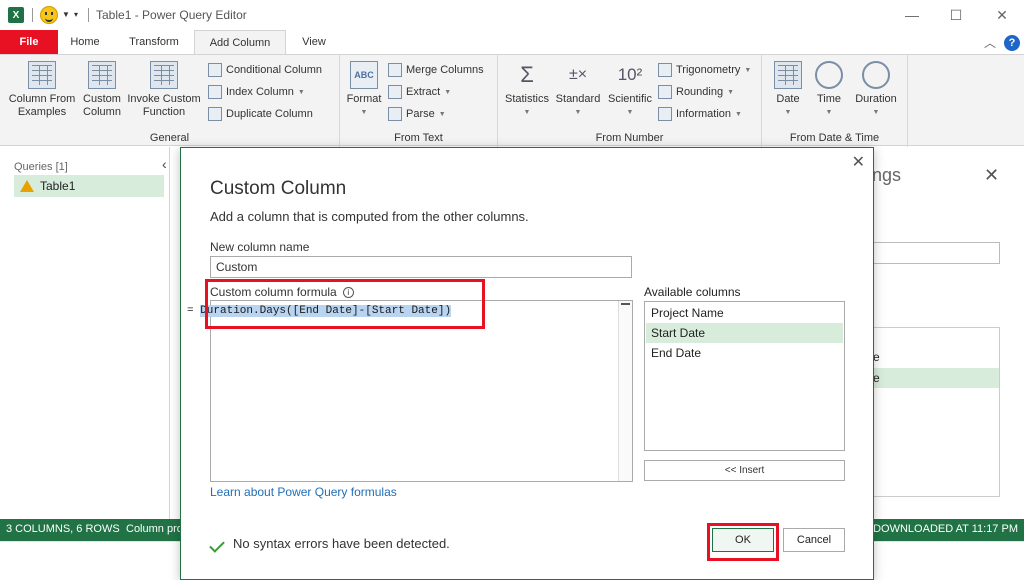 The width and height of the screenshot is (1024, 580). I want to click on duration-button: Duration ▼, so click(876, 90).